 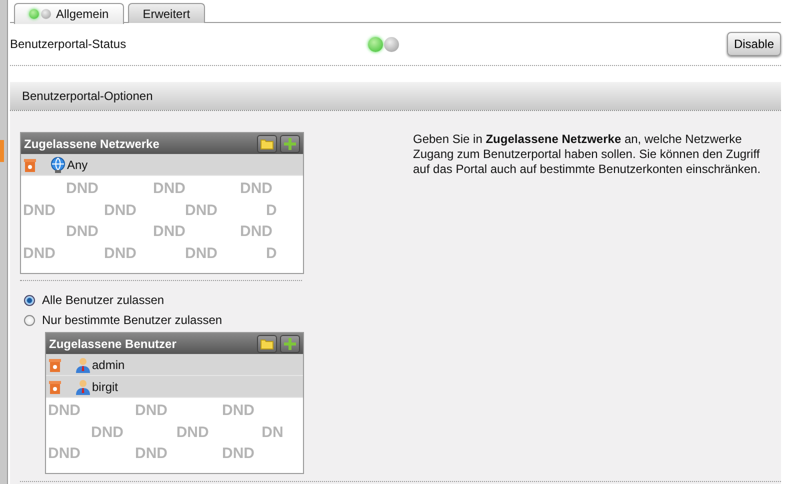 What do you see at coordinates (113, 343) in the screenshot?
I see `list-title: Zugelassene Benutzer` at bounding box center [113, 343].